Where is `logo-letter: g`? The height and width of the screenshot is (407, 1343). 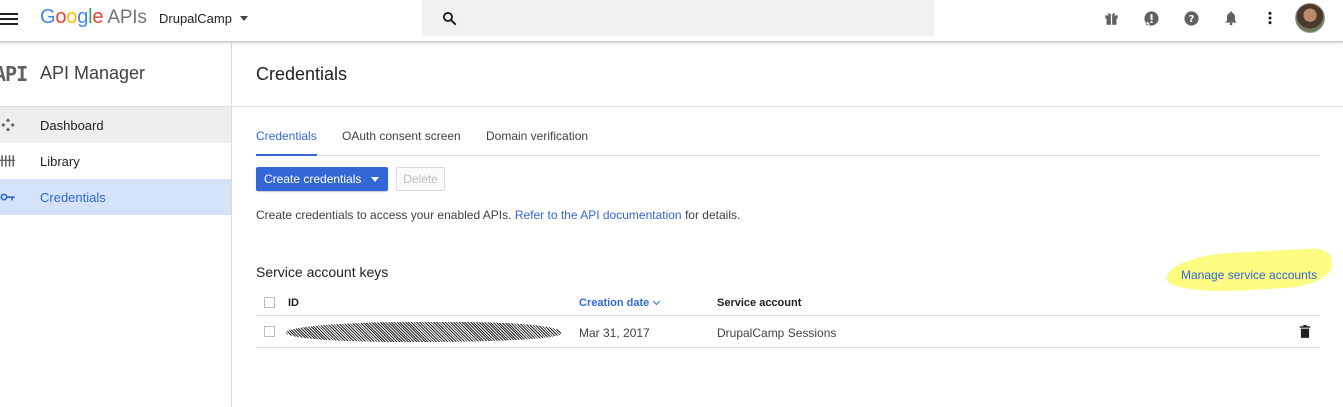
logo-letter: g is located at coordinates (83, 17).